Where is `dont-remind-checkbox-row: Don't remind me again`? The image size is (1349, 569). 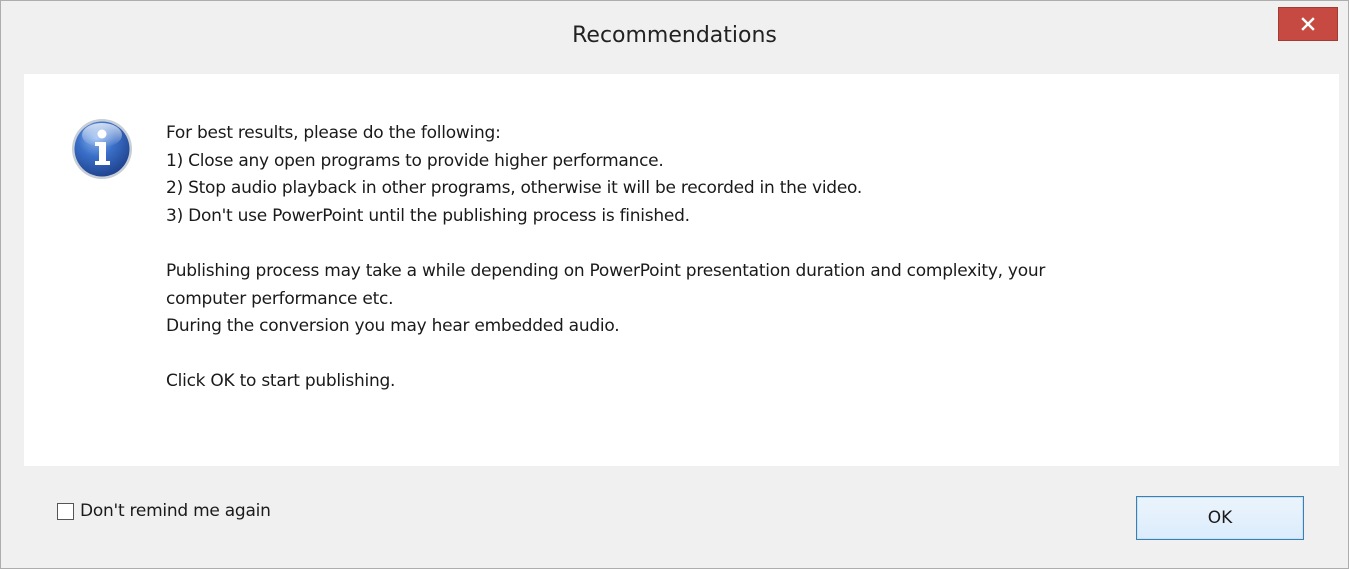 dont-remind-checkbox-row: Don't remind me again is located at coordinates (164, 511).